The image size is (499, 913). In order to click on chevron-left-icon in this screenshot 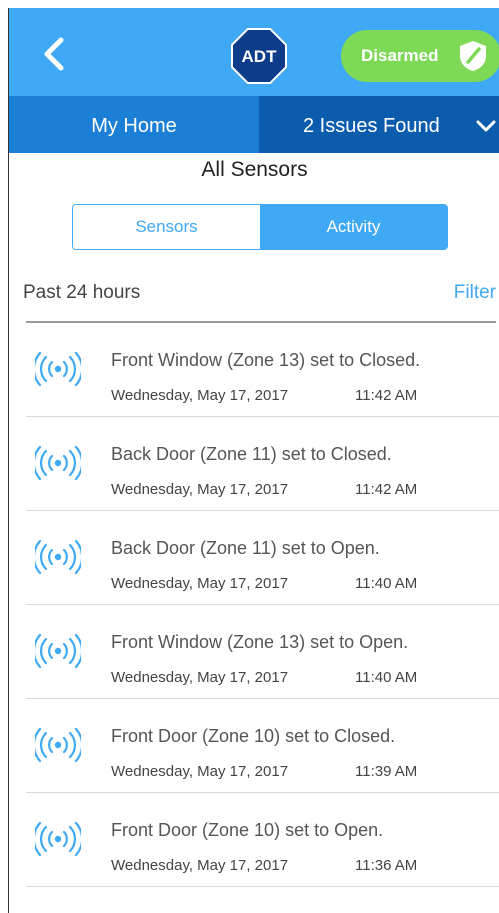, I will do `click(54, 54)`.